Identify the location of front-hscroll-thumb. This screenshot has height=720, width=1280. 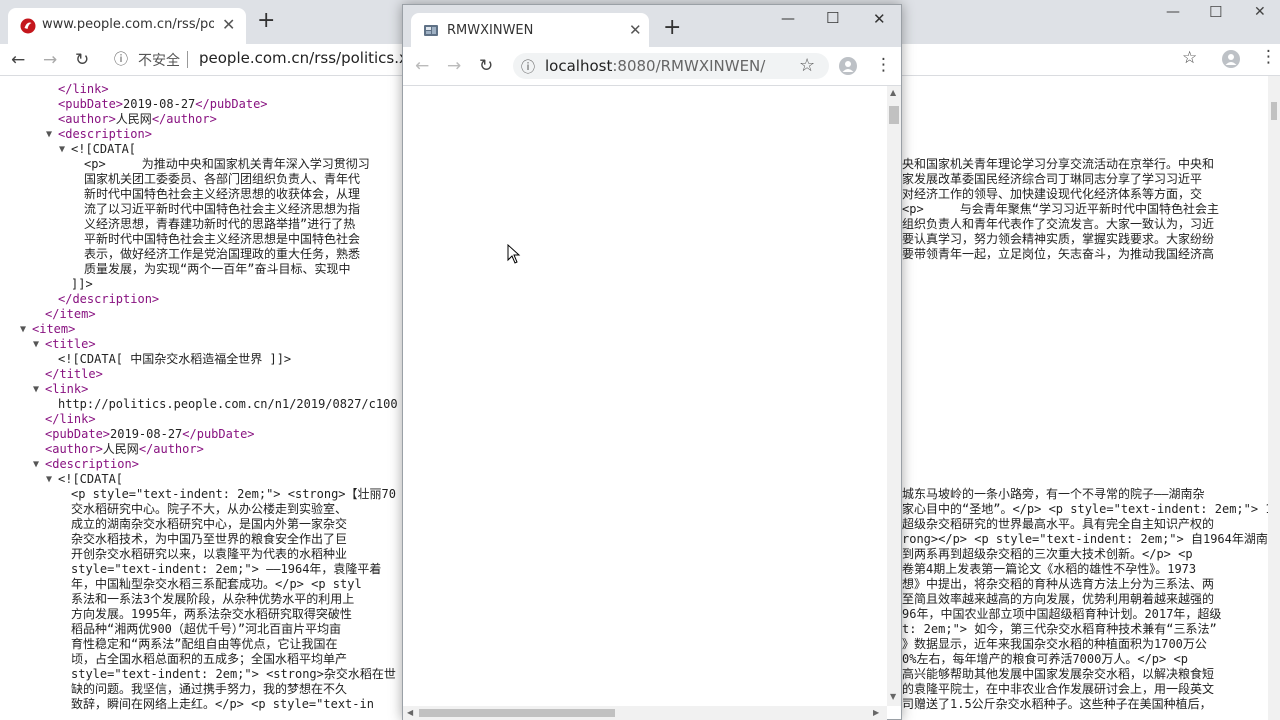
(517, 713).